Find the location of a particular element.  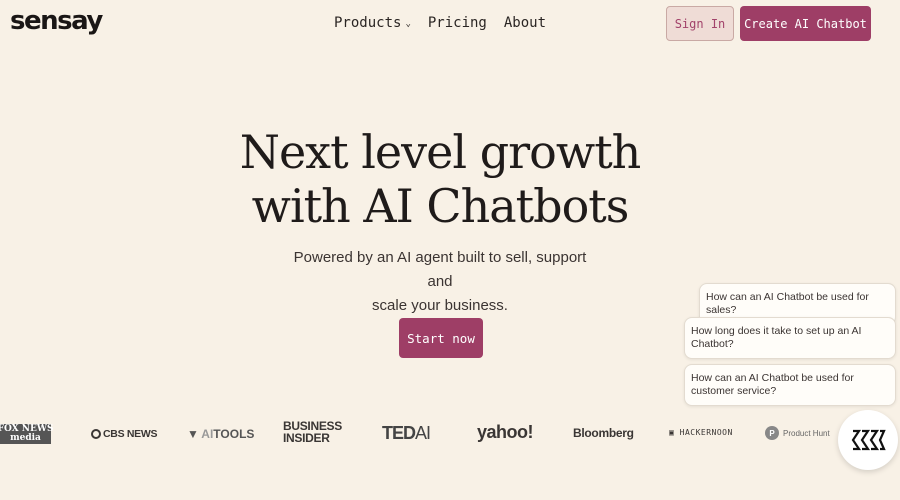

nav-products-label: Products is located at coordinates (368, 23).